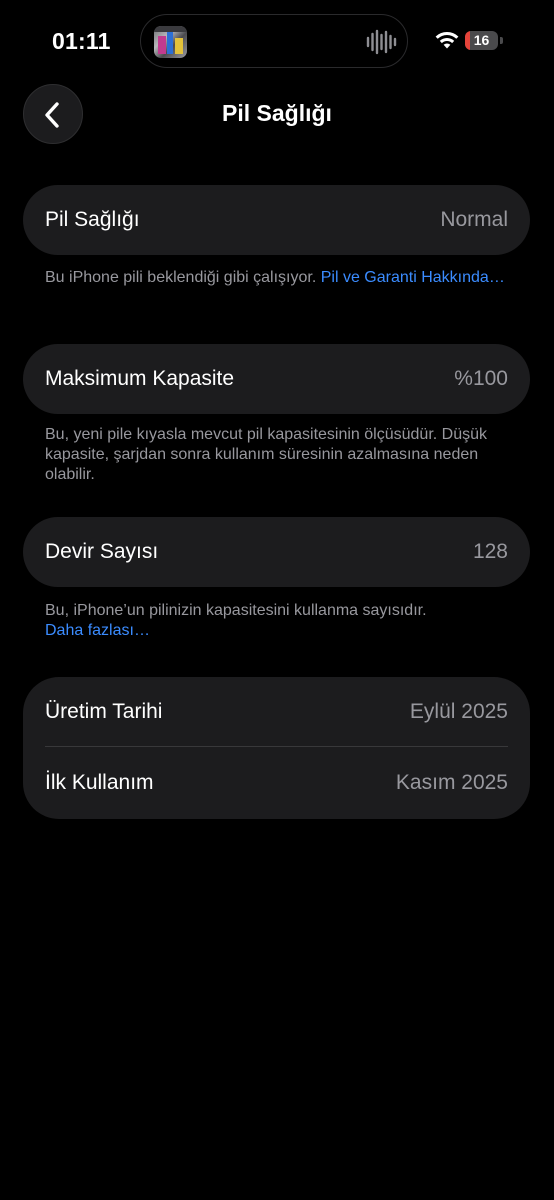 The width and height of the screenshot is (554, 1200). I want to click on battery-icon: 16, so click(481, 40).